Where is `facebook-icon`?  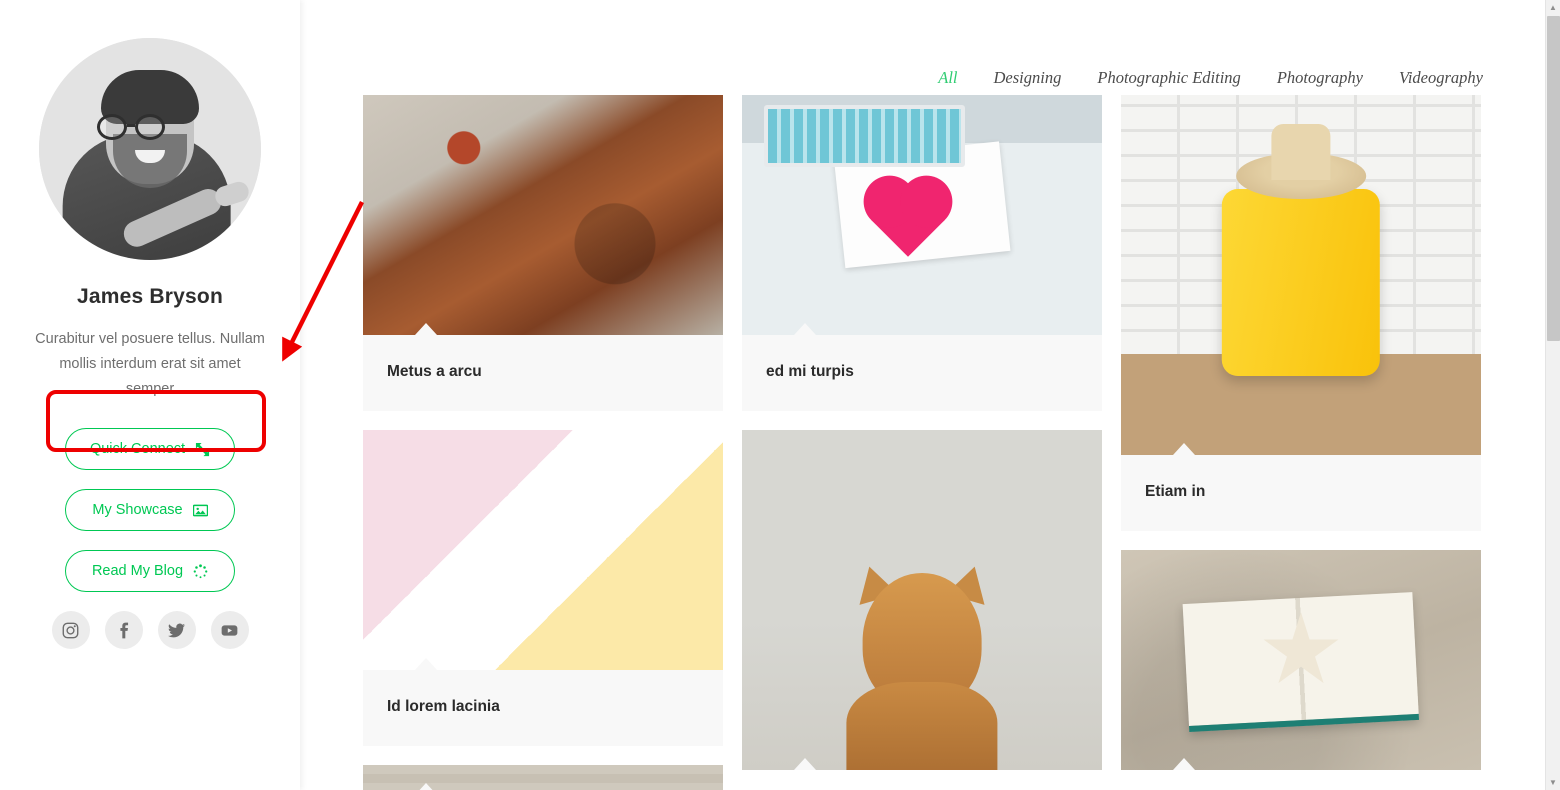 facebook-icon is located at coordinates (123, 630).